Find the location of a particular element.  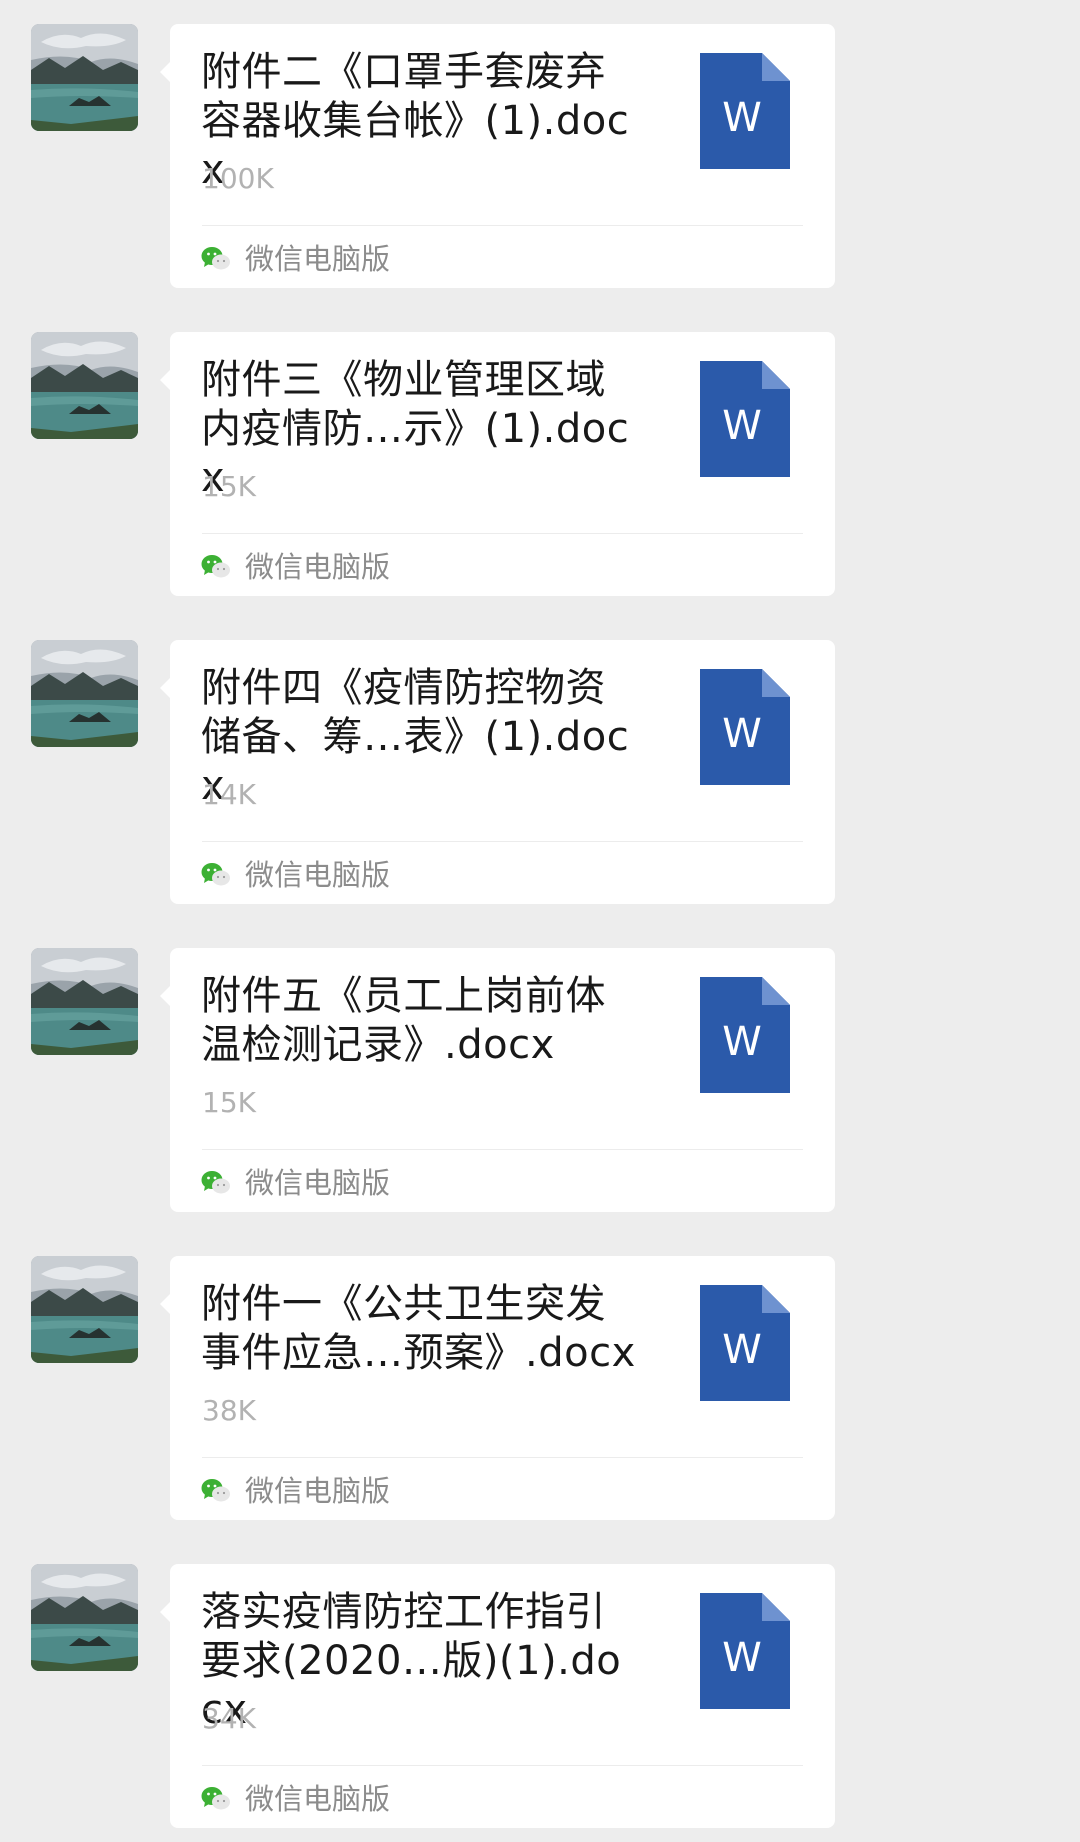

file-card: 附件五《员工上岗前体温检测记录》.docx 15K W 微信电脑版 is located at coordinates (497, 1080).